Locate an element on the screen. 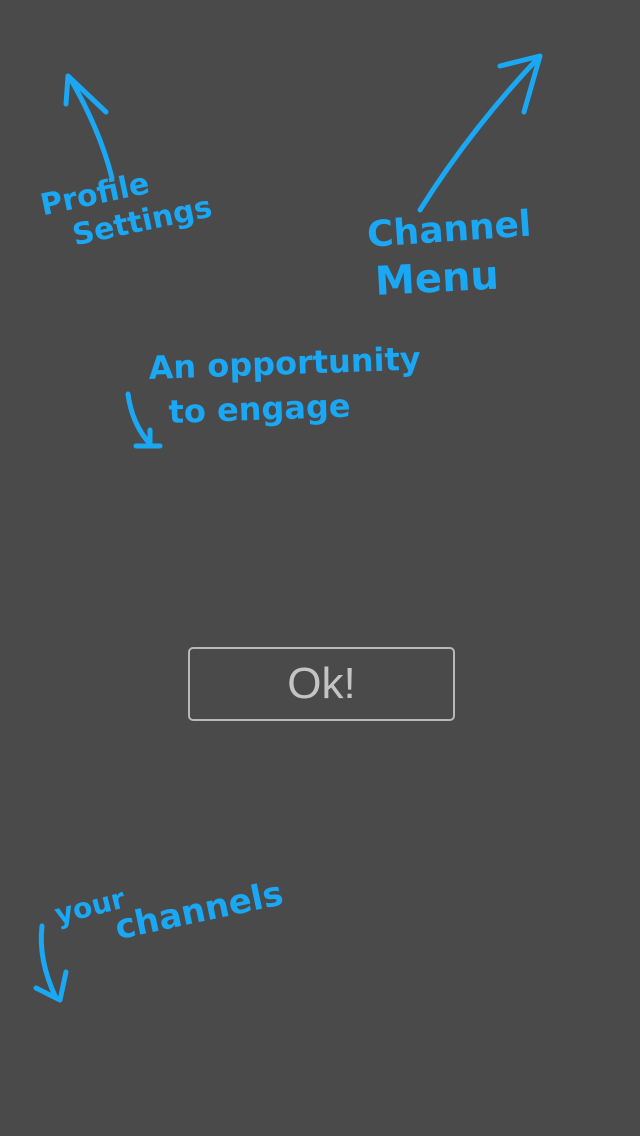  arrow-channel-menu-icon is located at coordinates (480, 133).